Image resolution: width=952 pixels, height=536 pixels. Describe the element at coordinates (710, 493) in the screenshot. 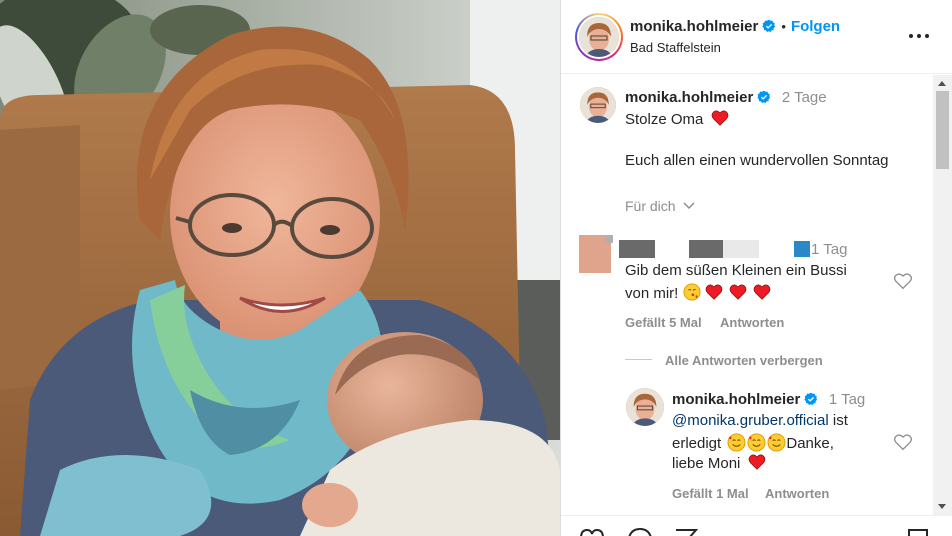

I see `reply-likes: Gefällt 1 Mal` at that location.